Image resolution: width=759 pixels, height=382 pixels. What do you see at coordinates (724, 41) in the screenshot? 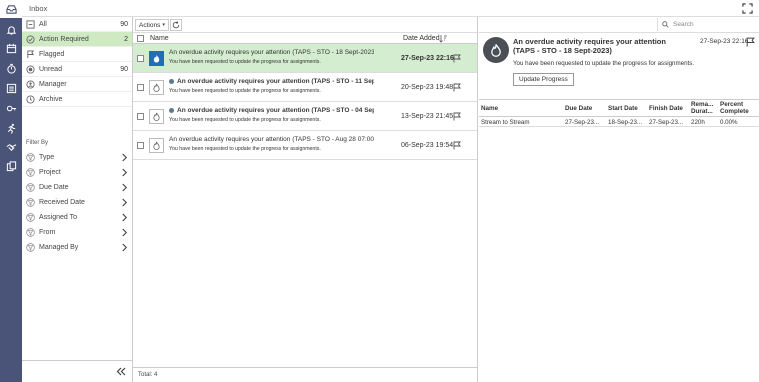
I see `detail-date: 27-Sep-23 22:16` at bounding box center [724, 41].